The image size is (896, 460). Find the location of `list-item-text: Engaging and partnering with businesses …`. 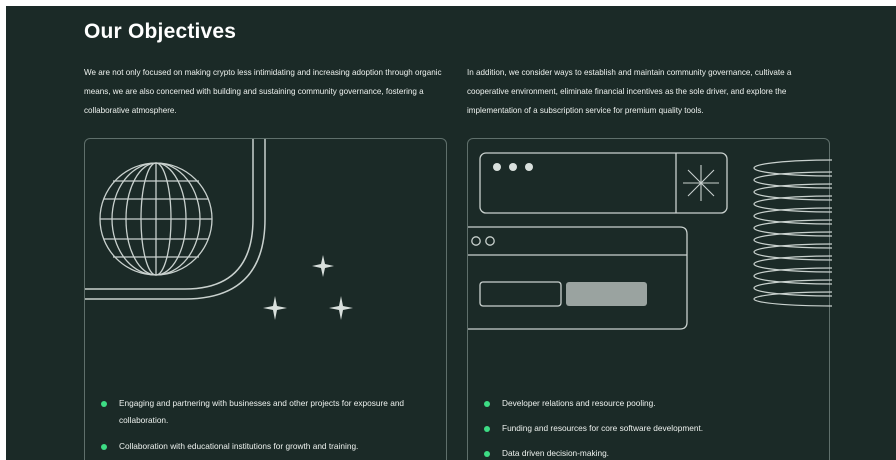

list-item-text: Engaging and partnering with businesses … is located at coordinates (262, 411).